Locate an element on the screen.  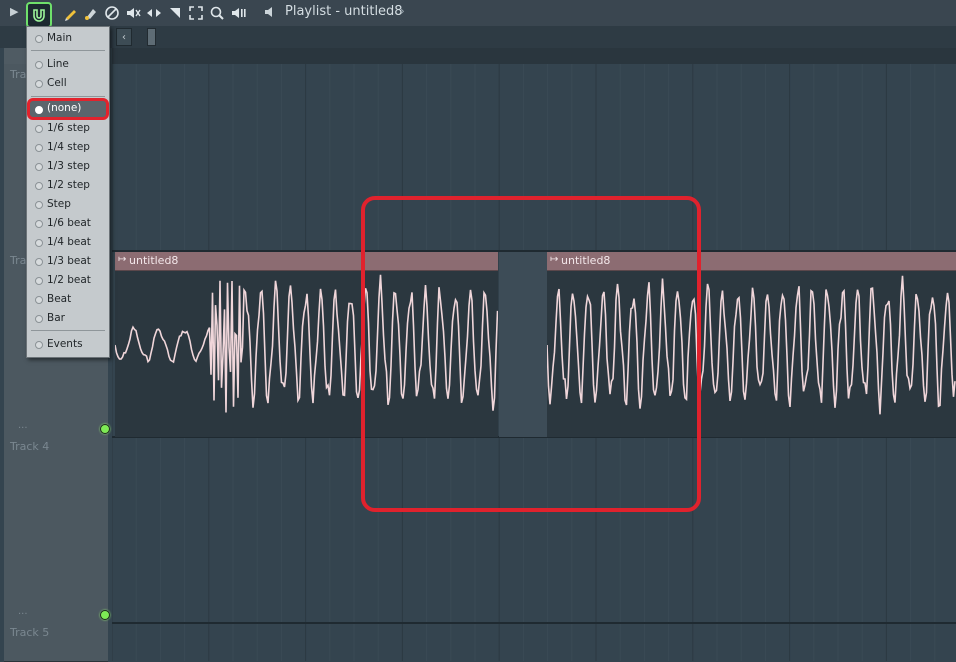
snap-menu-item: 1/2 beat is located at coordinates (68, 281).